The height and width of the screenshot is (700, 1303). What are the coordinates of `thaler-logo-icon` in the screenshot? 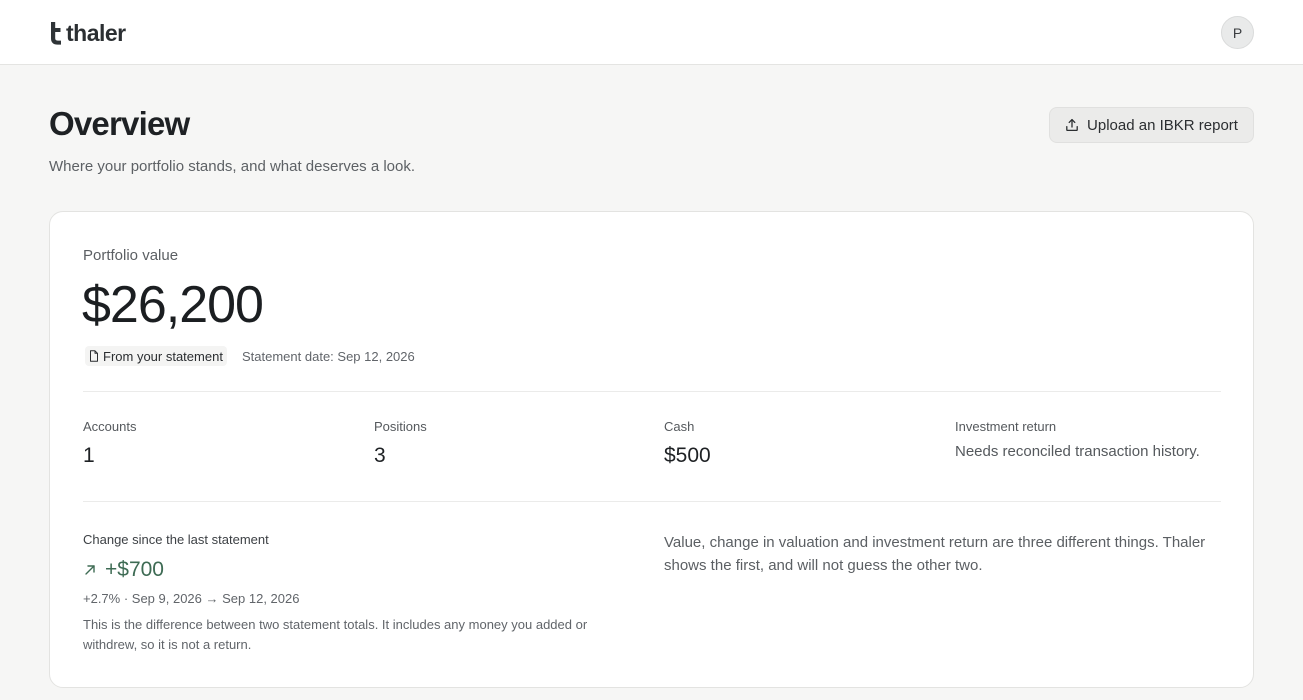 It's located at (56, 33).